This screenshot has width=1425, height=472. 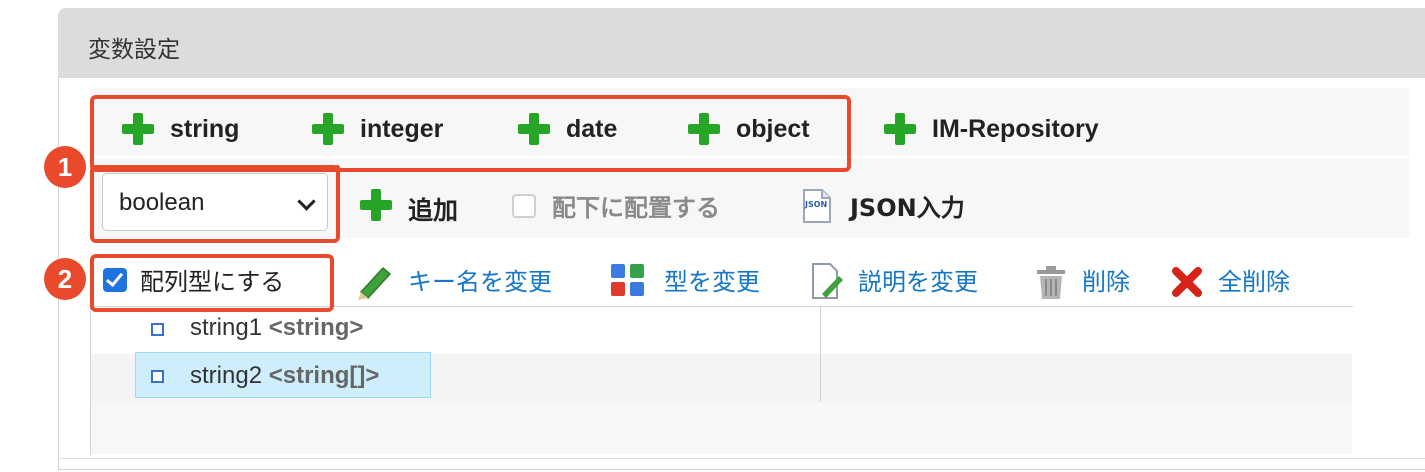 What do you see at coordinates (433, 210) in the screenshot?
I see `add-label: 追加` at bounding box center [433, 210].